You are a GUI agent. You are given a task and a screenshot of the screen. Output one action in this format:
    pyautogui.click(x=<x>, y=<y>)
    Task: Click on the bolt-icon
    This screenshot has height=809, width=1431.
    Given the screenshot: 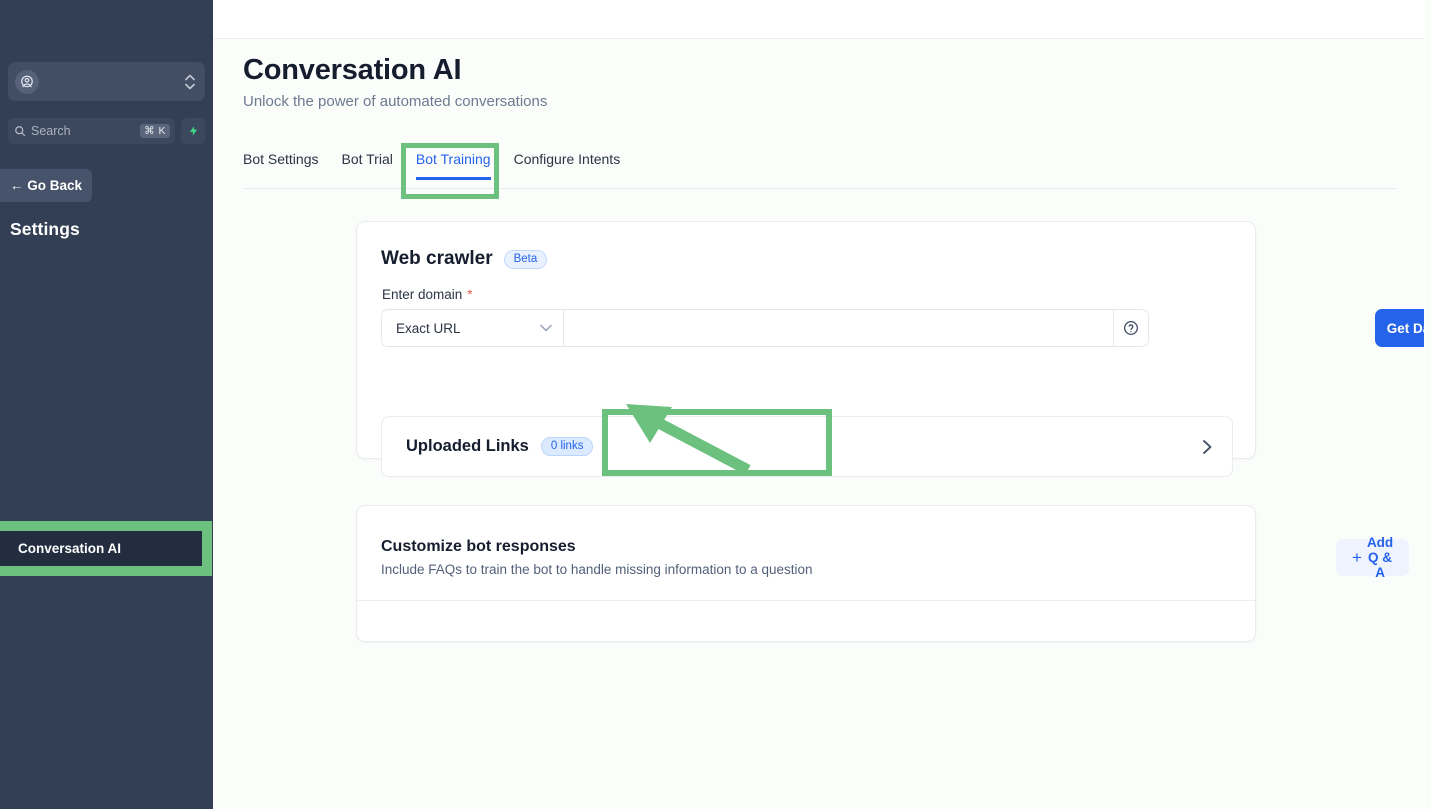 What is the action you would take?
    pyautogui.click(x=193, y=131)
    